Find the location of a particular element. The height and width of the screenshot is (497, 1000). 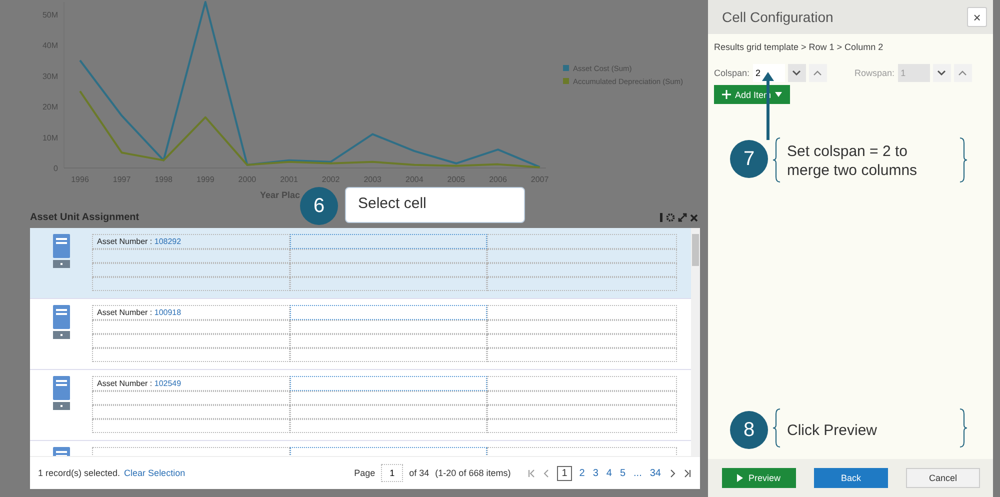

page-link: 4 is located at coordinates (609, 473).